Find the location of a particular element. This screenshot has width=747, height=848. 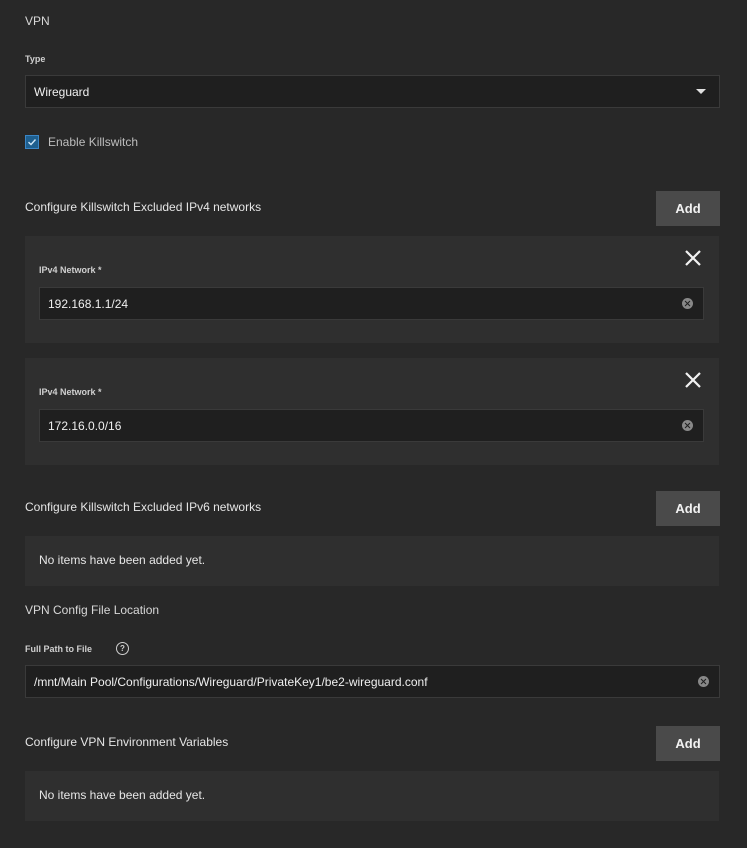

env-vars-empty-panel: No items have been added yet. is located at coordinates (372, 796).